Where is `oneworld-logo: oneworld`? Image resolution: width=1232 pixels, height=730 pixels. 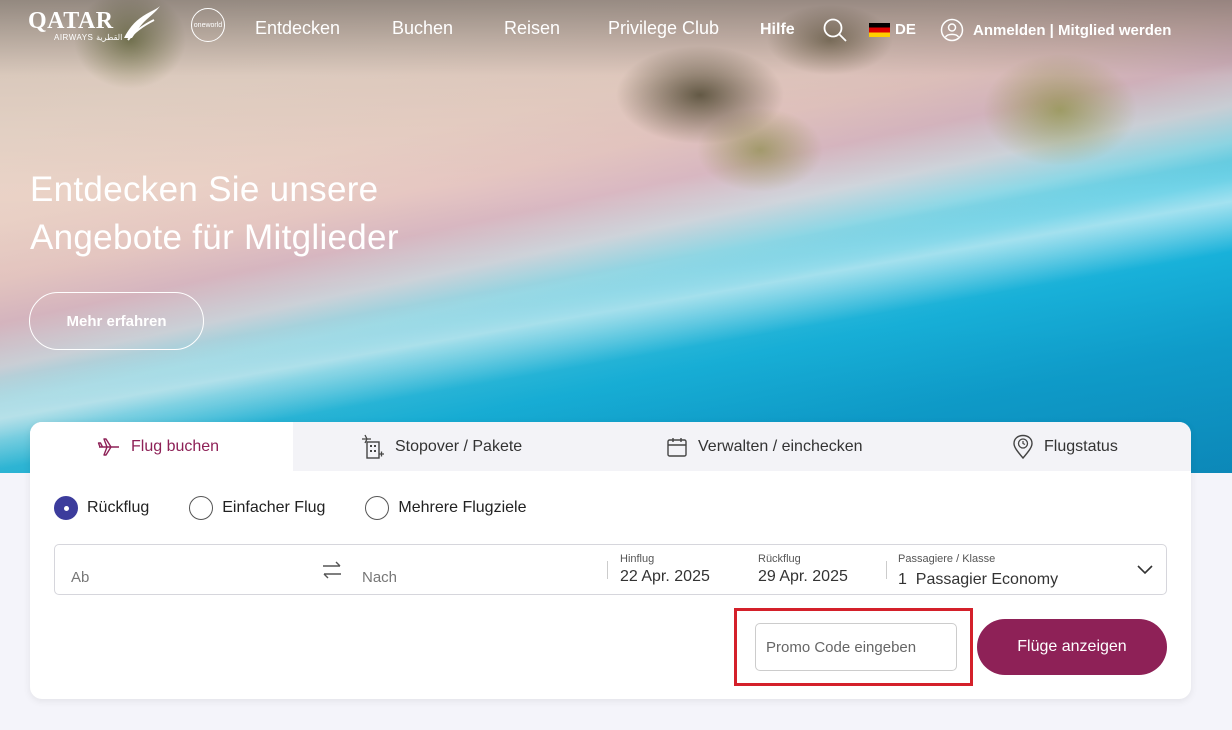 oneworld-logo: oneworld is located at coordinates (208, 25).